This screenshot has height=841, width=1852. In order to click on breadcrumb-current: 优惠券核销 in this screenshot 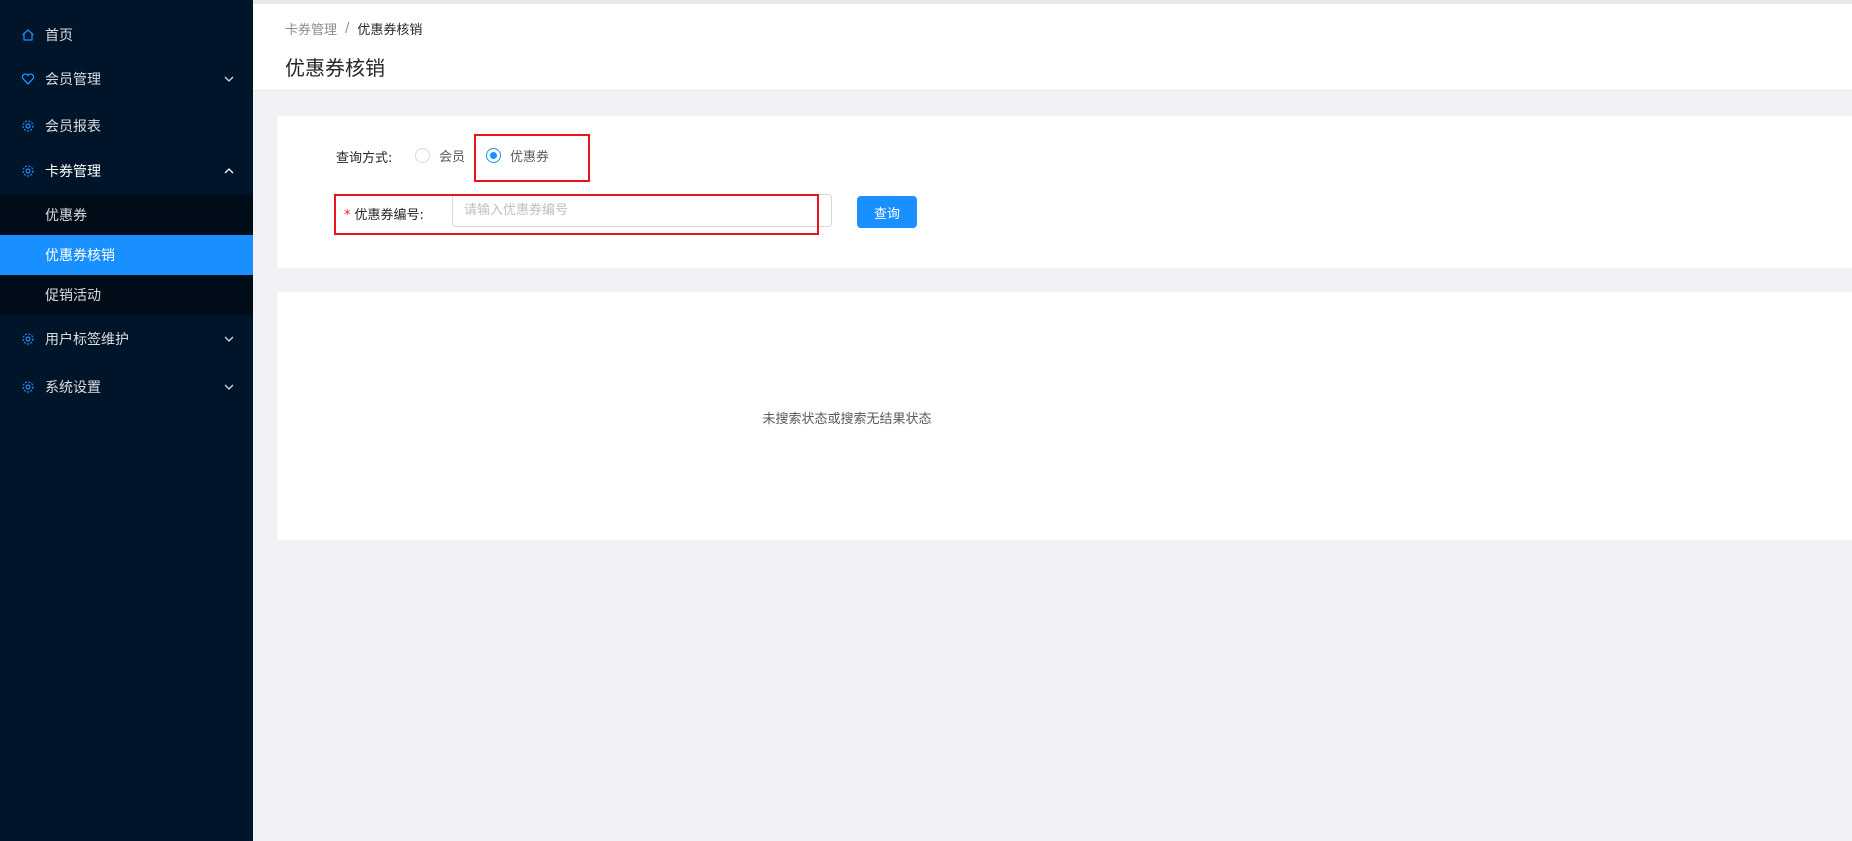, I will do `click(390, 30)`.